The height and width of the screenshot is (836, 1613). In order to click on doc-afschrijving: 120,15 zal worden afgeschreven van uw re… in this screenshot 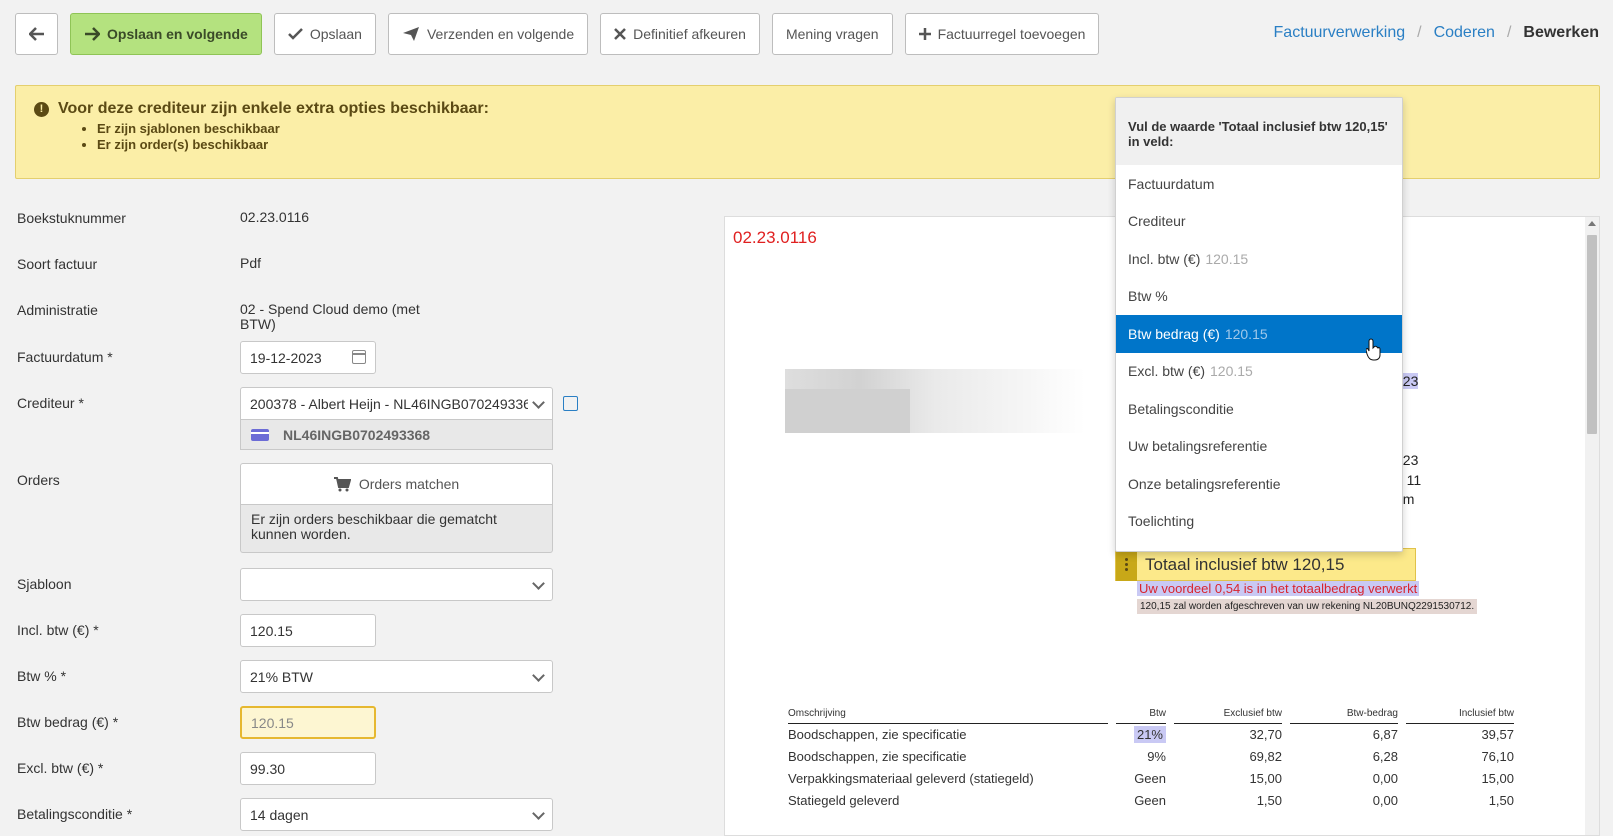, I will do `click(1307, 606)`.